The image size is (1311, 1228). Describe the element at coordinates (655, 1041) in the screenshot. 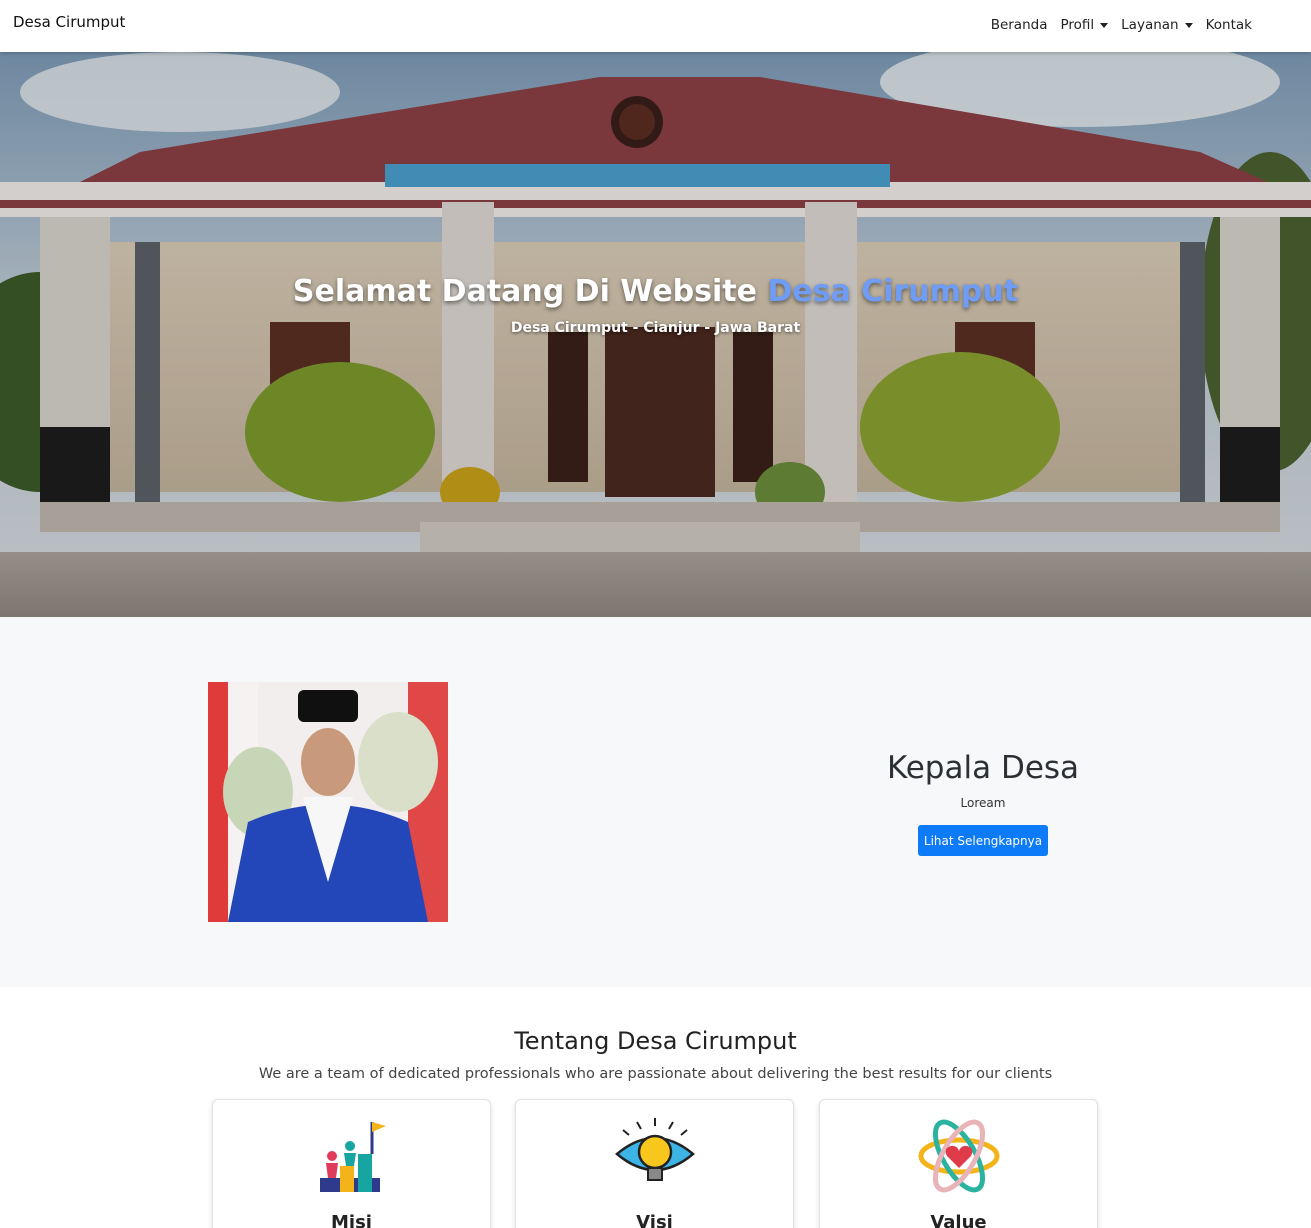

I see `about-title: Tentang Desa Cirumput` at that location.